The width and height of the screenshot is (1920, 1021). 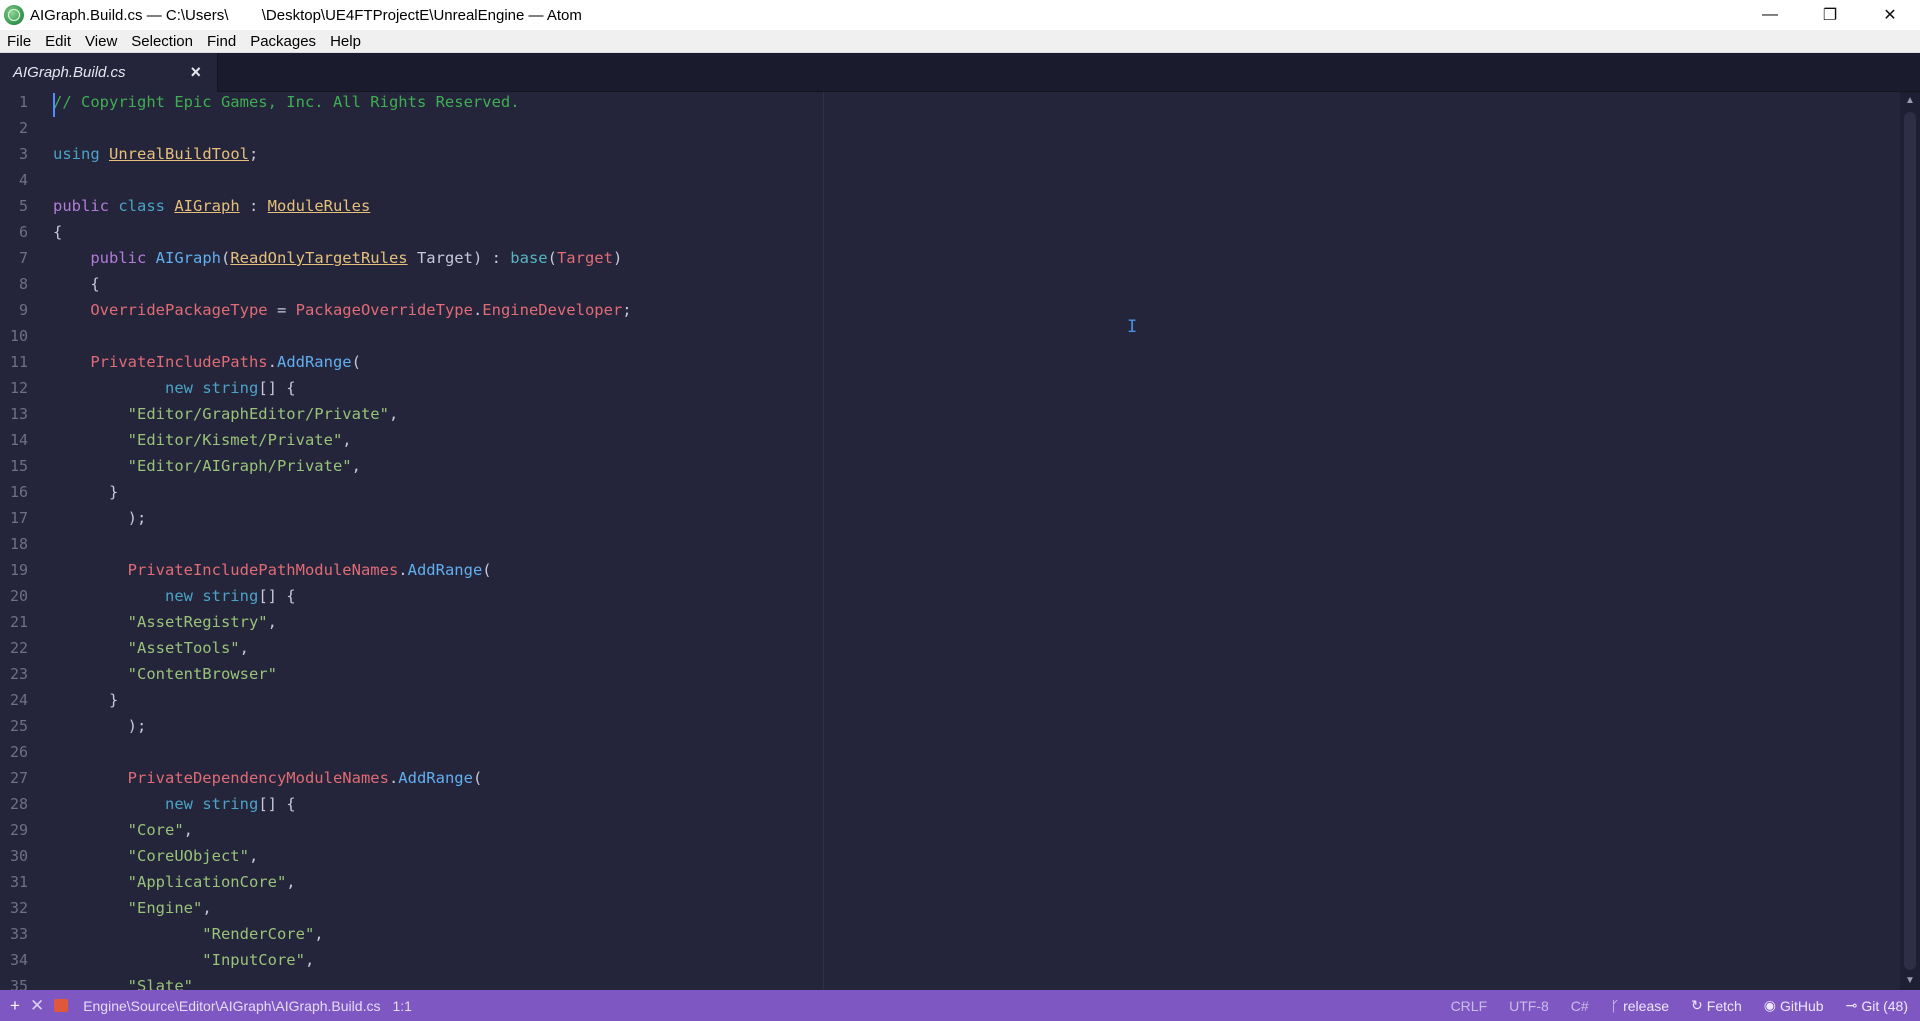 I want to click on line-number: 5, so click(x=23, y=206).